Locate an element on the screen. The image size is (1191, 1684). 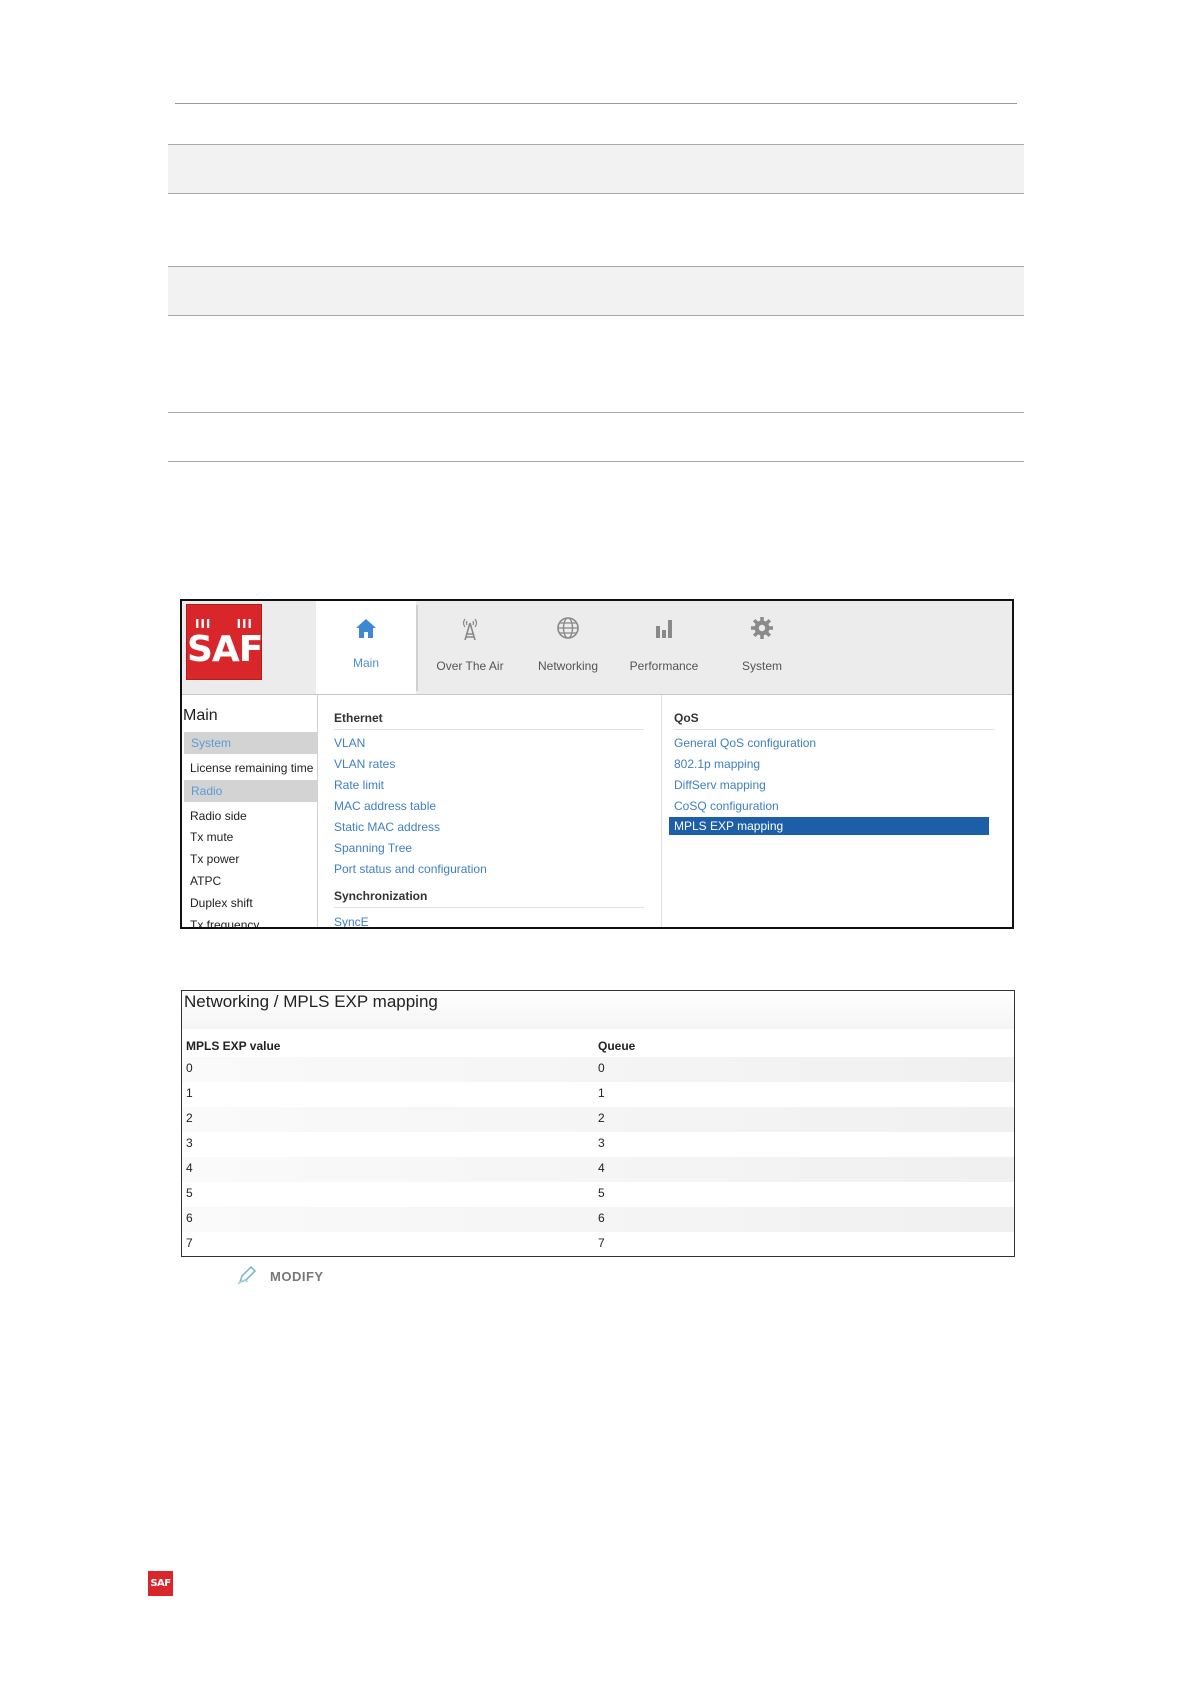
cell-exp-value: 0 is located at coordinates (189, 1068).